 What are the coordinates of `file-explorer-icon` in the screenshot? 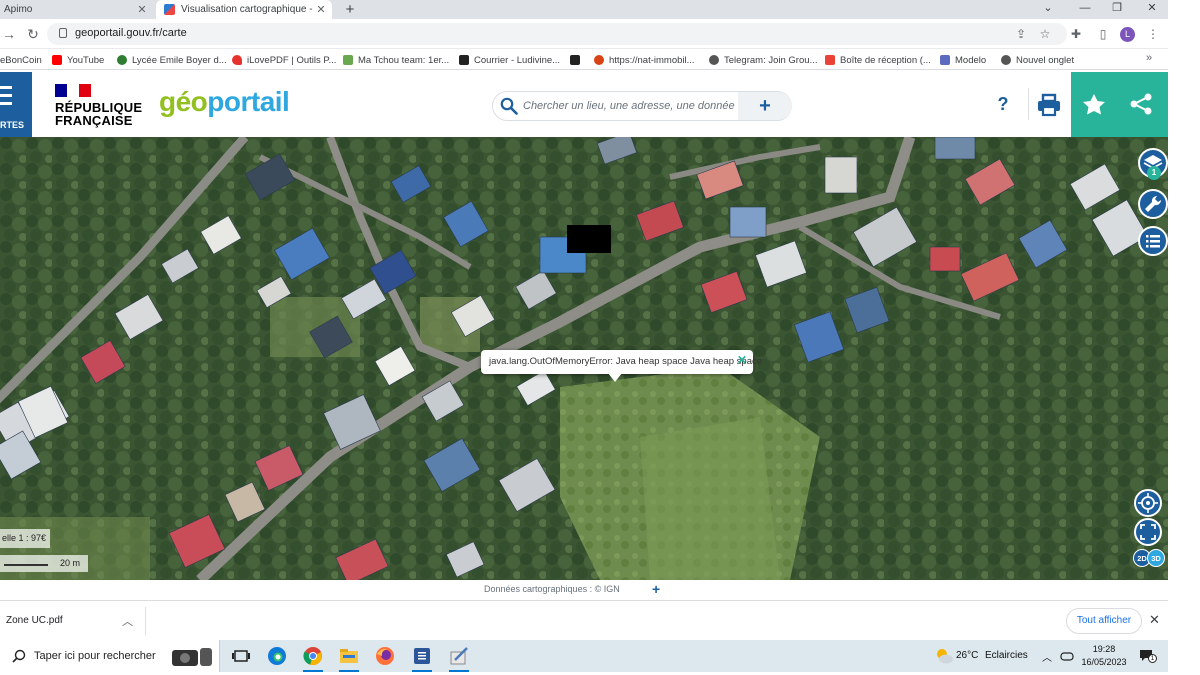 It's located at (349, 658).